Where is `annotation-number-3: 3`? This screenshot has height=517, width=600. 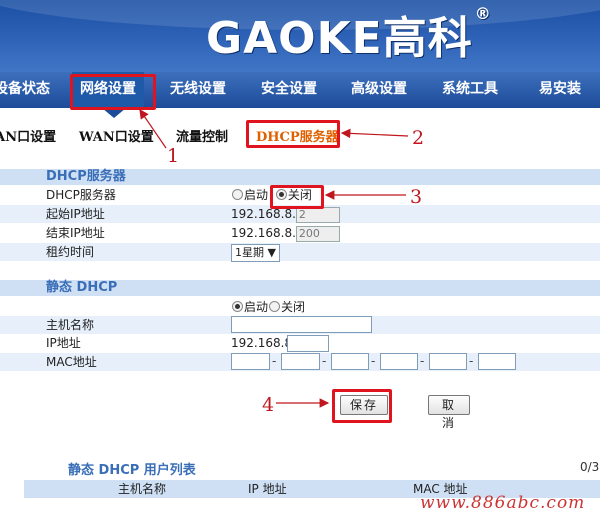
annotation-number-3: 3 is located at coordinates (416, 197).